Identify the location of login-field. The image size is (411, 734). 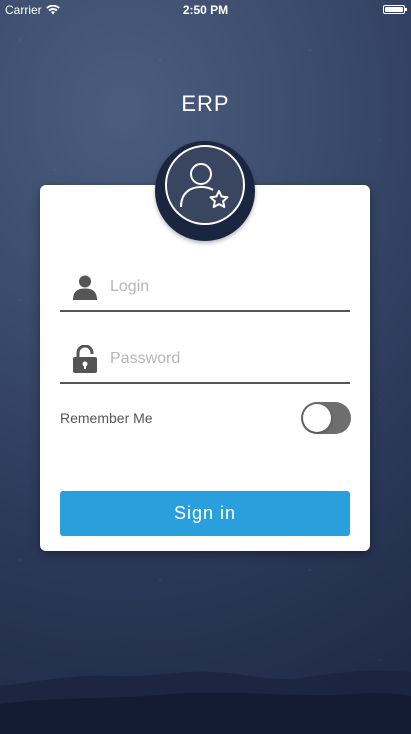
(205, 288).